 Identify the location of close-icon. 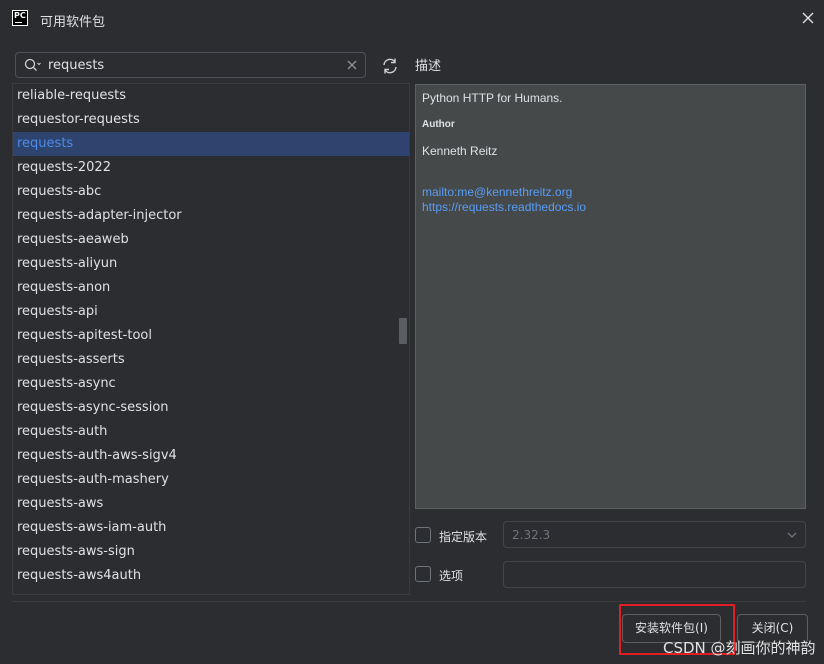
(808, 18).